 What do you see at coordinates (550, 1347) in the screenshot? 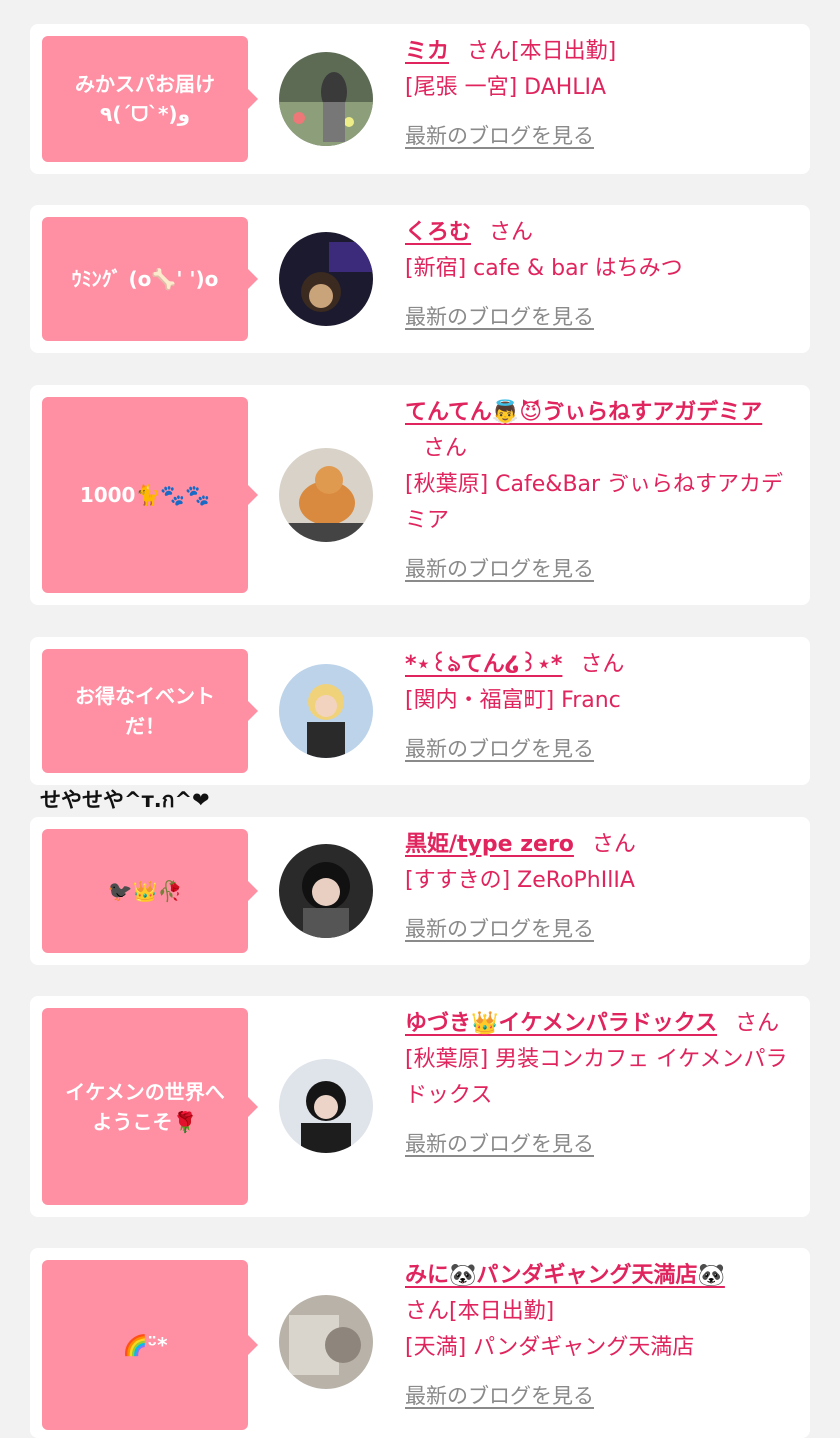
I see `shop-label: [天満] パンダギャング天満店` at bounding box center [550, 1347].